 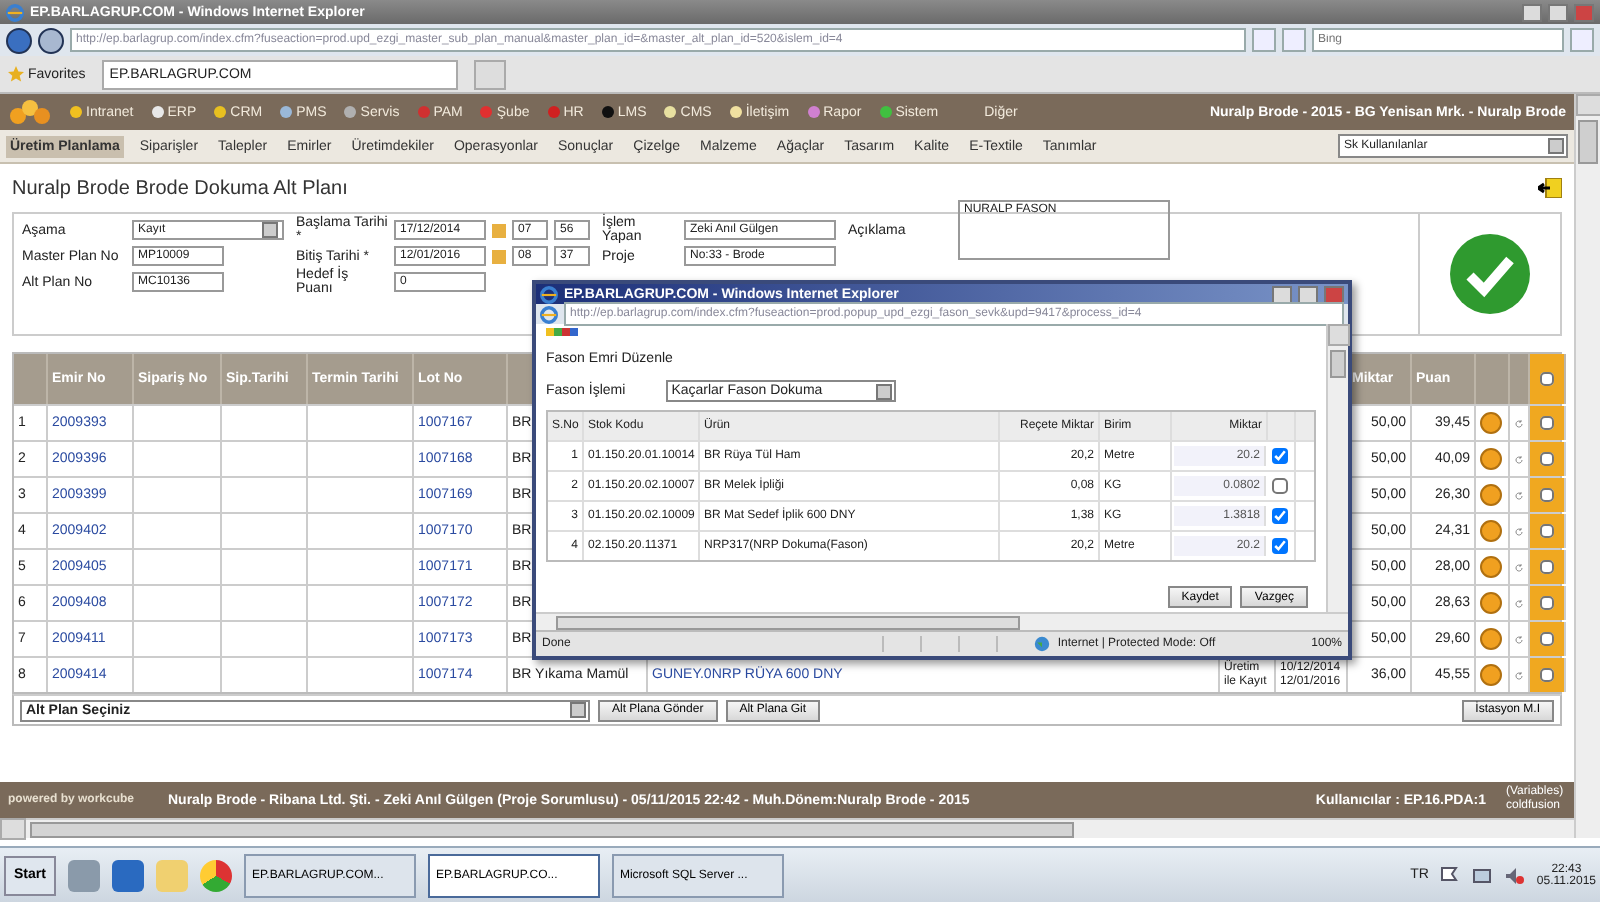 I want to click on cube-logo-icon, so click(x=30, y=112).